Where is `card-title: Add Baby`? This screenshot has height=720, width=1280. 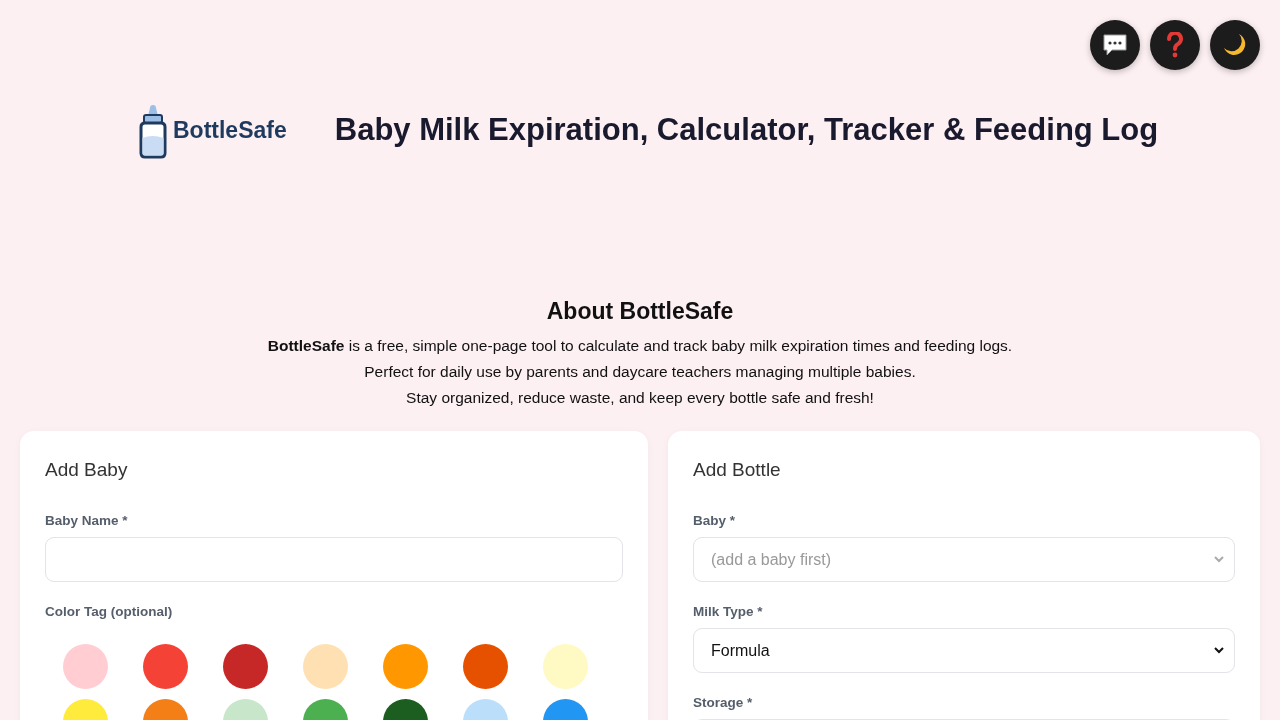 card-title: Add Baby is located at coordinates (87, 470).